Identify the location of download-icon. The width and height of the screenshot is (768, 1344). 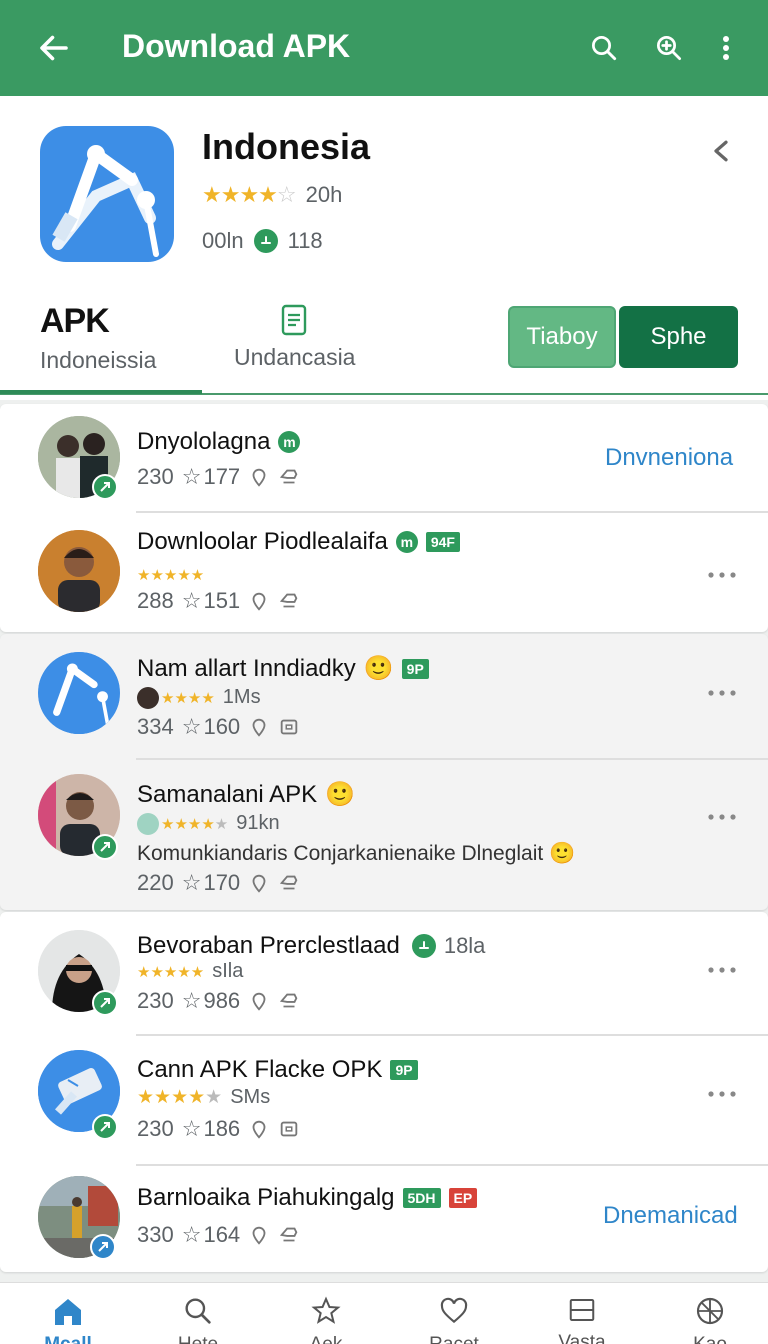
(265, 241).